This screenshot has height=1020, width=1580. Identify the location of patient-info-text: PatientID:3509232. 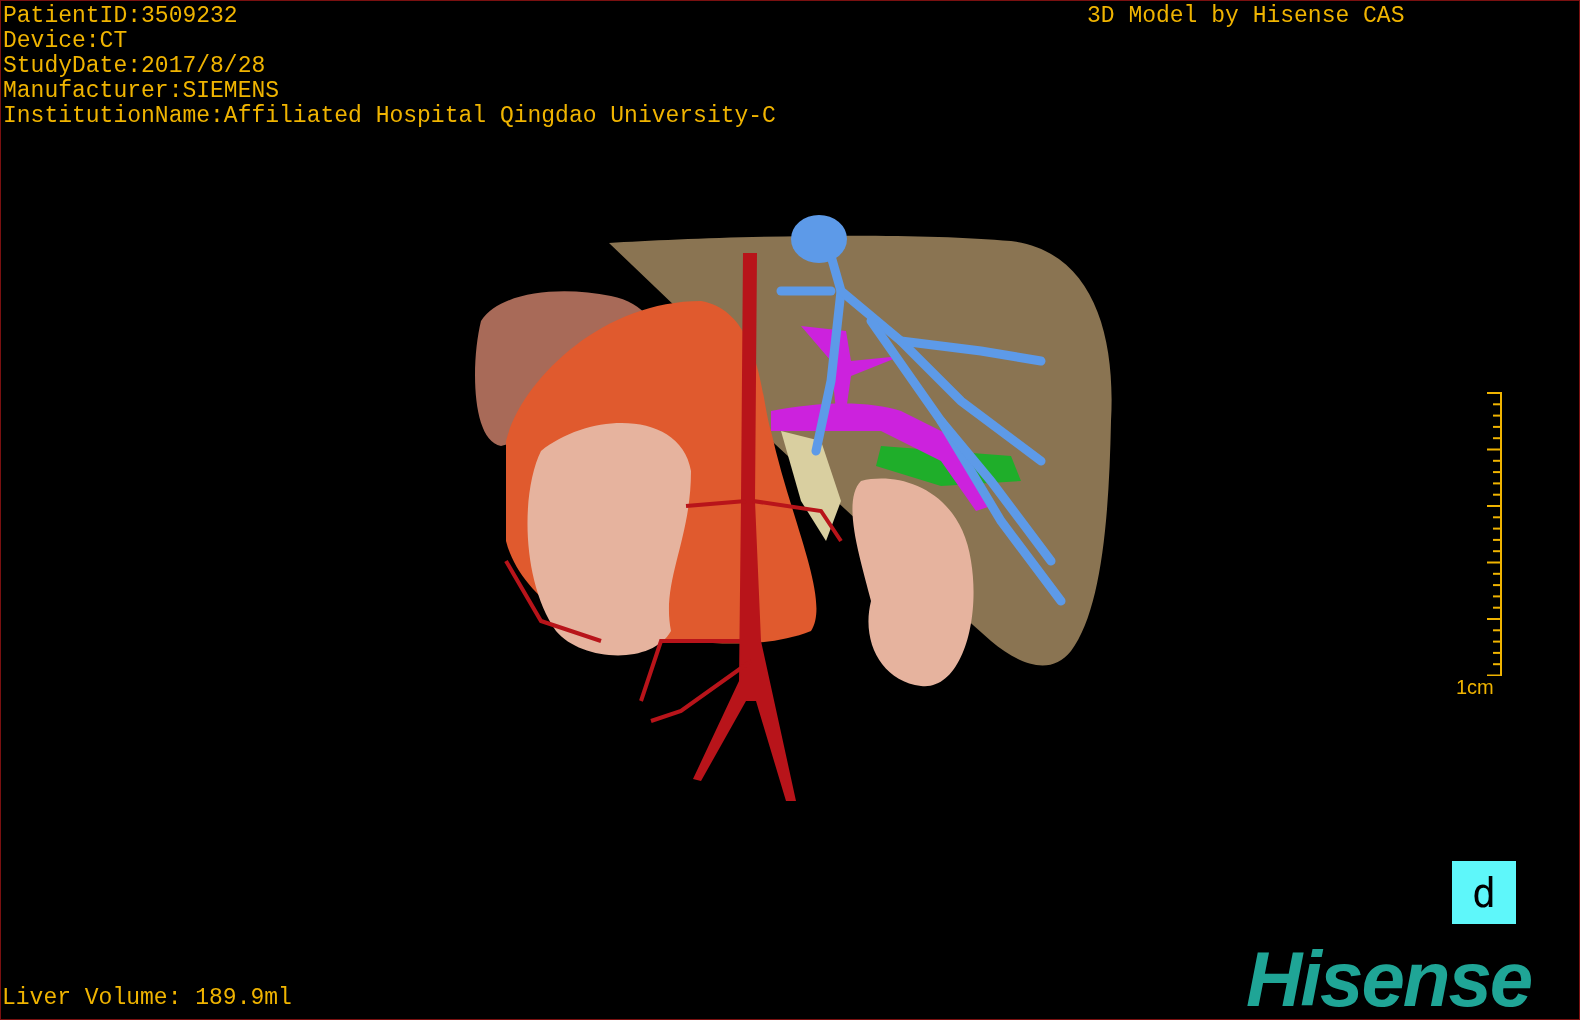
(121, 16).